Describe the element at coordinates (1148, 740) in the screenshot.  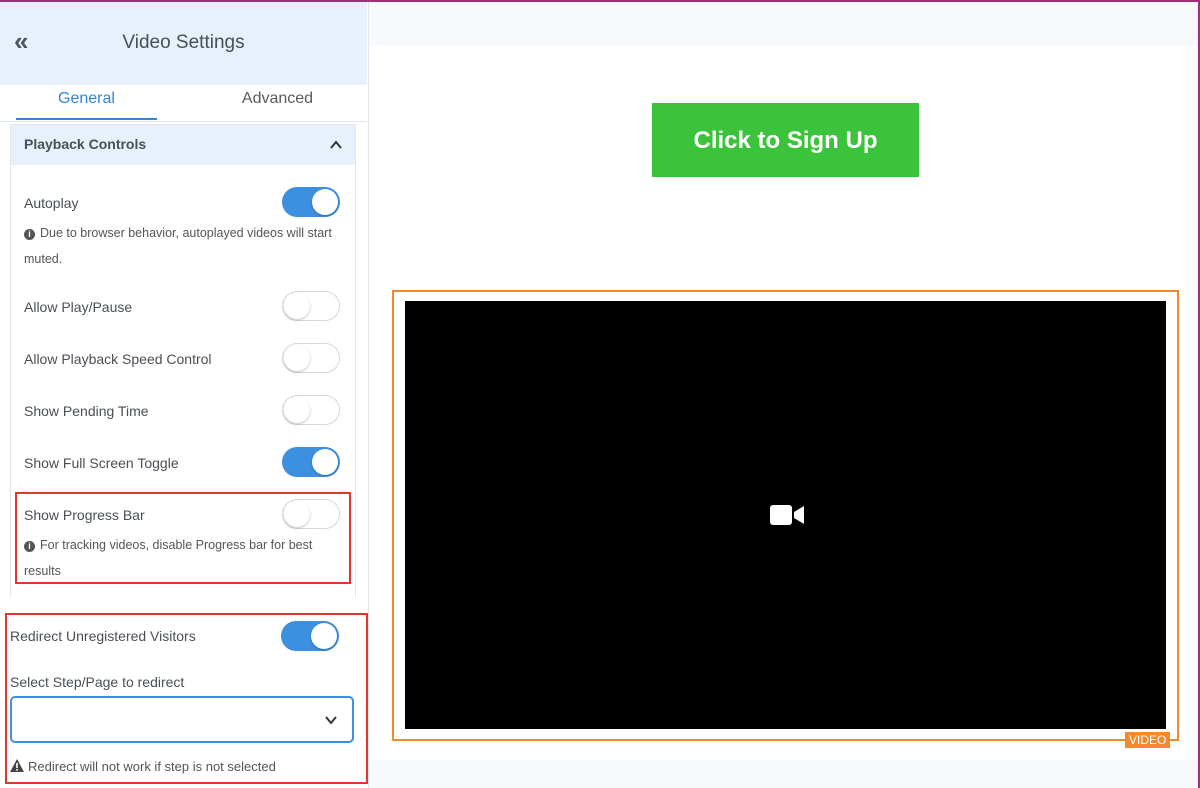
I see `video-badge: VIDEO` at that location.